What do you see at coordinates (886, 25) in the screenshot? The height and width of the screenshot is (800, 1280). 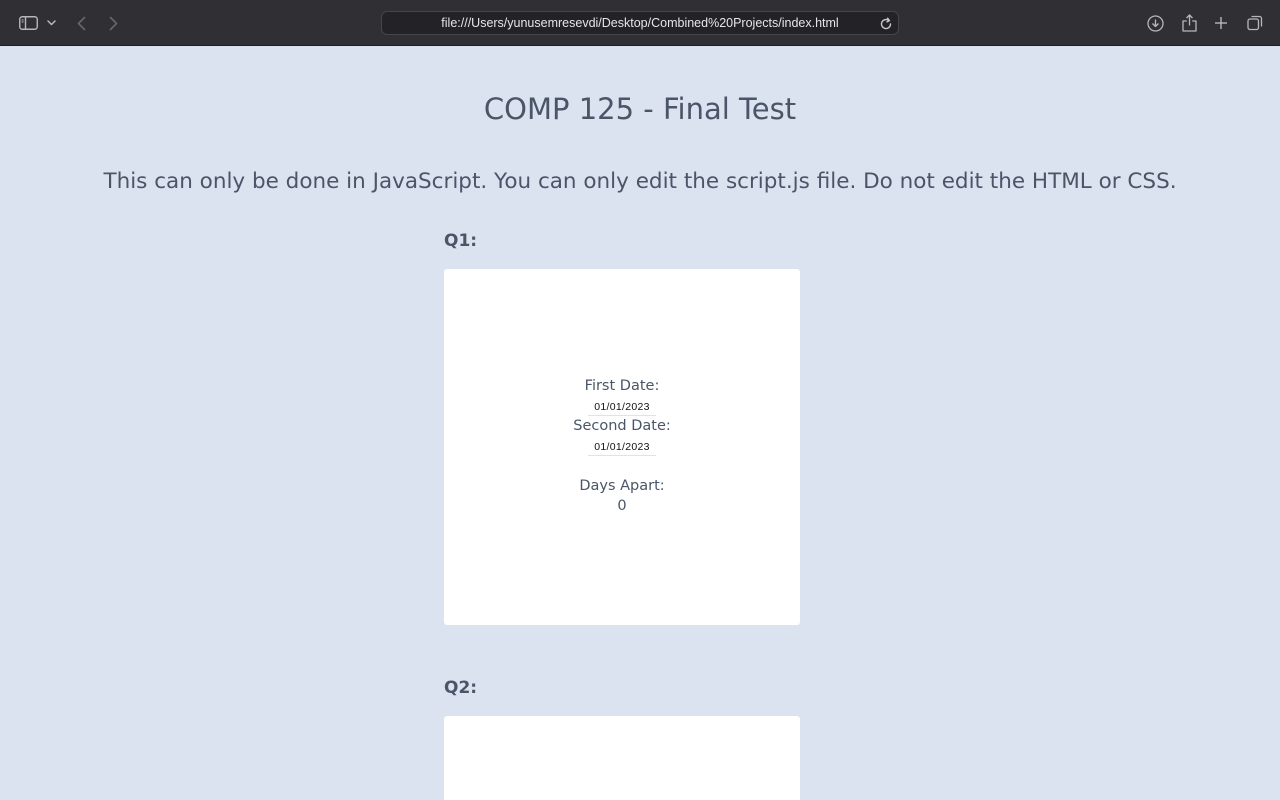 I see `reload-icon` at bounding box center [886, 25].